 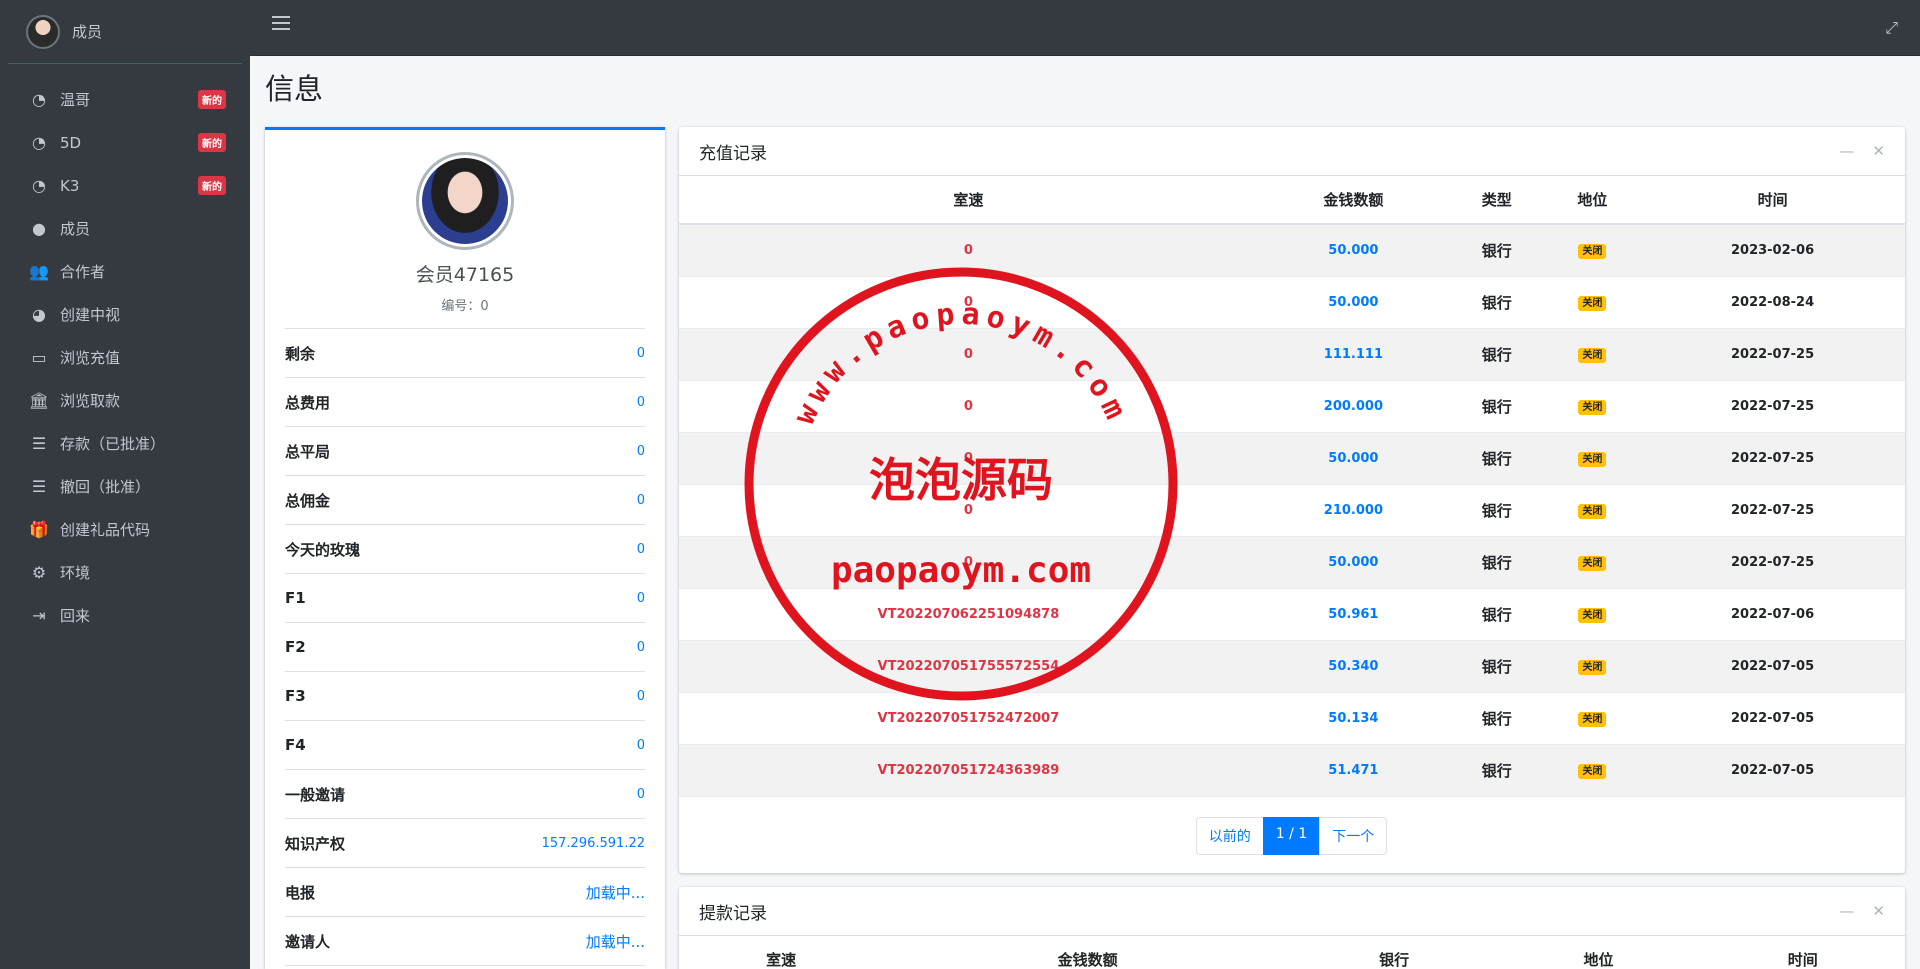 What do you see at coordinates (125, 400) in the screenshot?
I see `sidebar-item: 🏛 浏览取款` at bounding box center [125, 400].